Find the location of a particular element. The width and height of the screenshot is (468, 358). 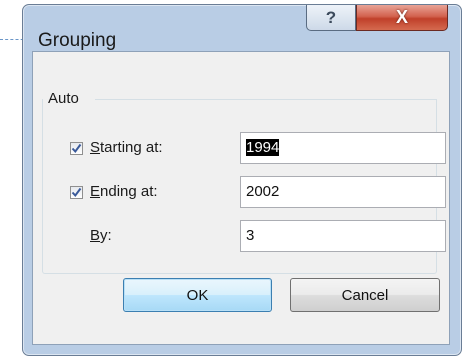

cancel-button: Cancel is located at coordinates (365, 295).